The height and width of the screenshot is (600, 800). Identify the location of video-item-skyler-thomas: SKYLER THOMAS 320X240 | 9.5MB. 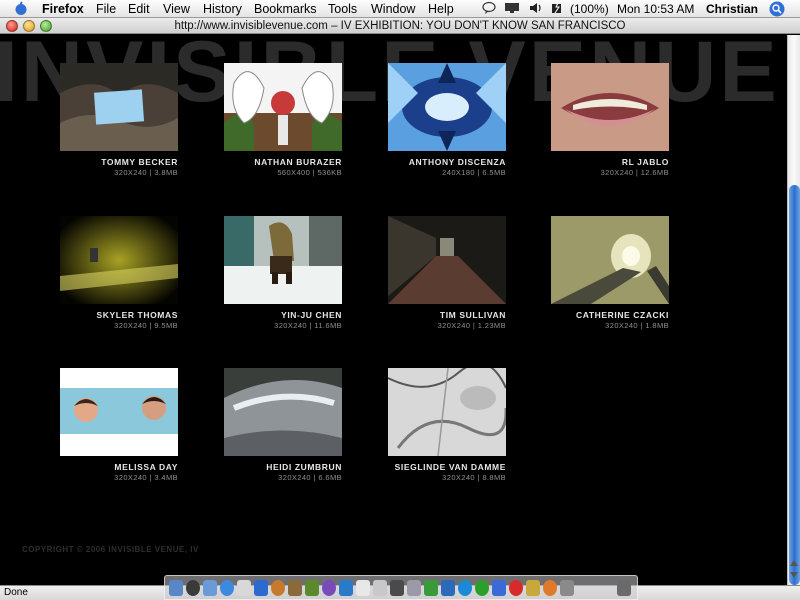
(103, 274).